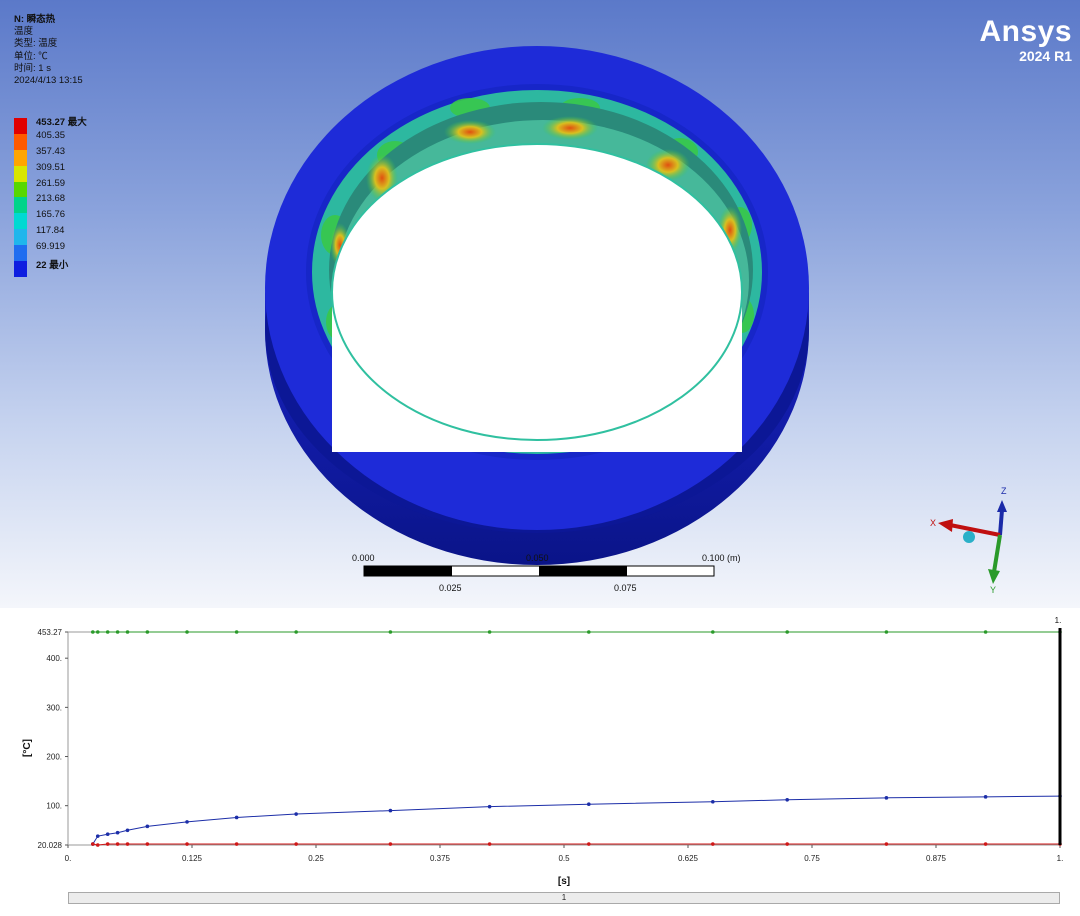 The width and height of the screenshot is (1080, 916). What do you see at coordinates (363, 558) in the screenshot?
I see `scale-label-0: 0.000` at bounding box center [363, 558].